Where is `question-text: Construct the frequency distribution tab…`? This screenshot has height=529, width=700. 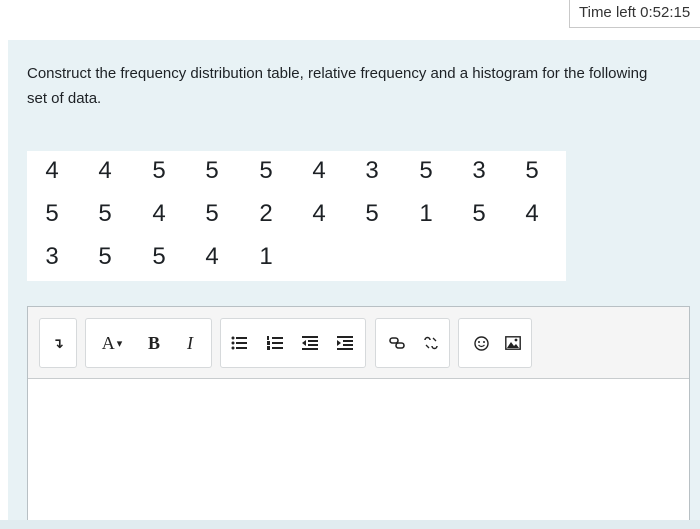
question-text: Construct the frequency distribution tab… is located at coordinates (337, 86).